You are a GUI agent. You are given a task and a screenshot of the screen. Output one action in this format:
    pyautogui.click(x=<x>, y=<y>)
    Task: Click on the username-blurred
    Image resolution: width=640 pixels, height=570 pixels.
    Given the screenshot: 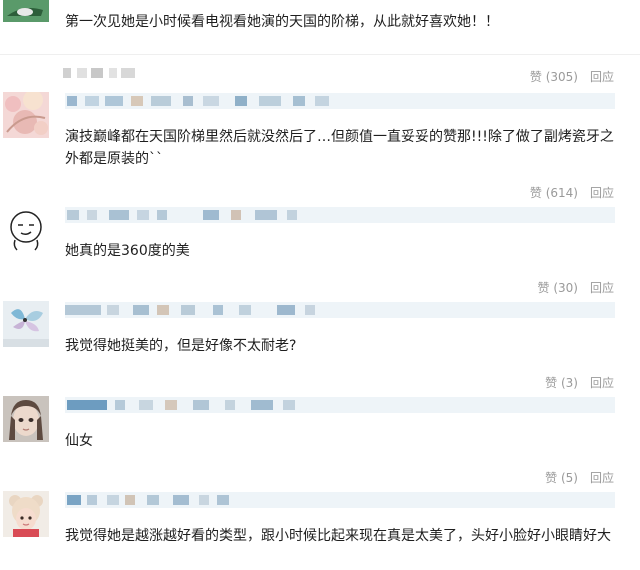 What is the action you would take?
    pyautogui.click(x=103, y=73)
    